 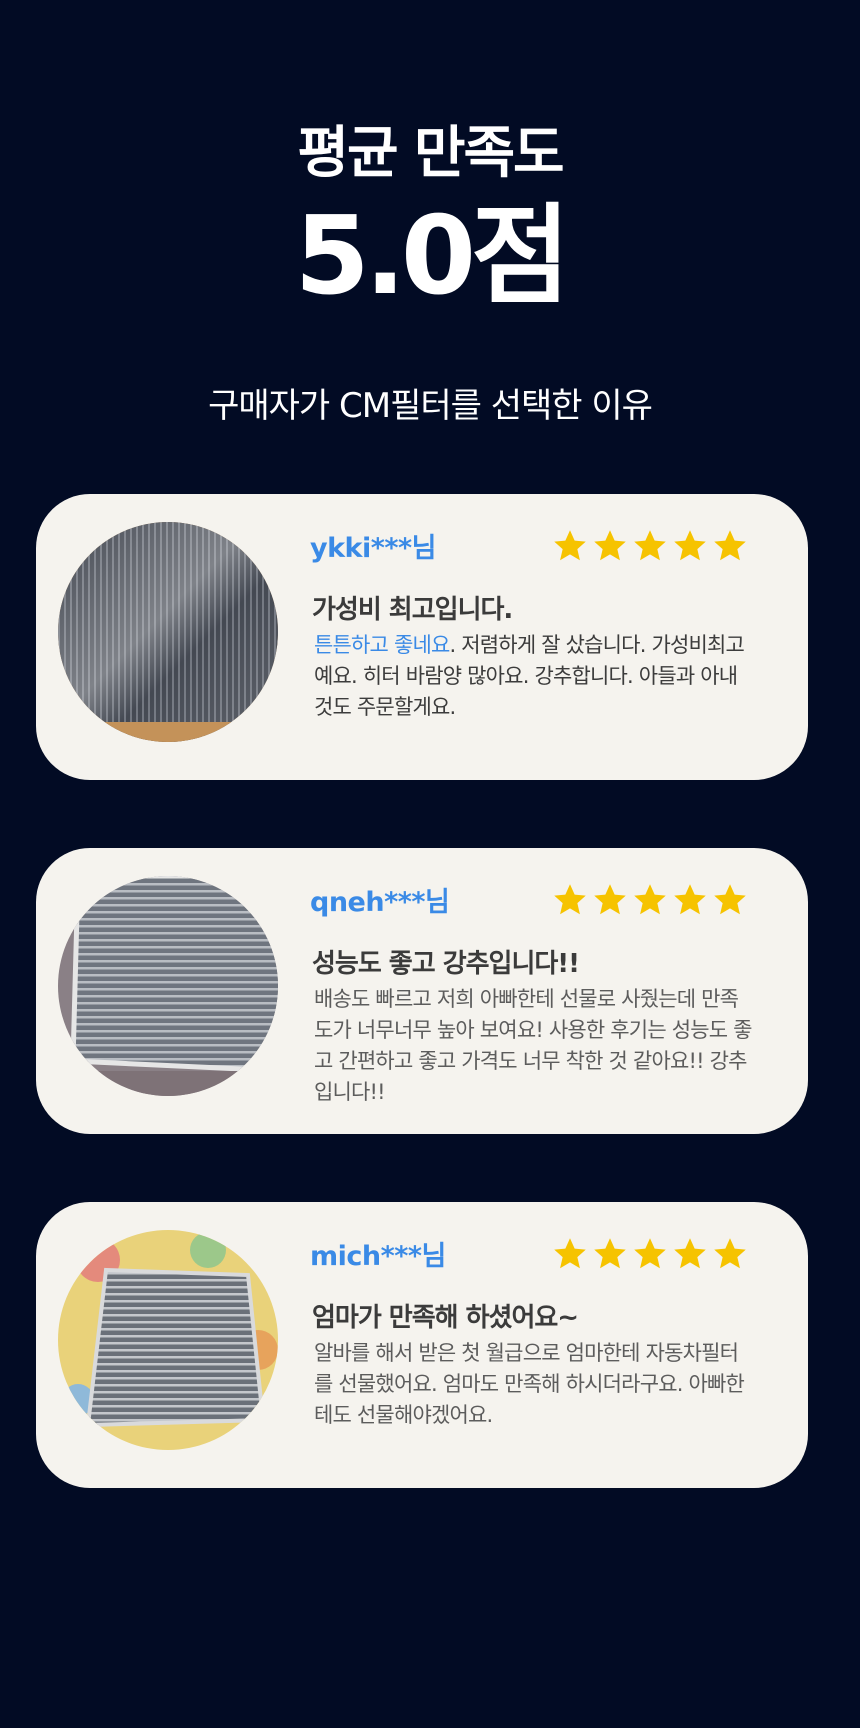 I want to click on review-title: 성능도 좋고 강추입니다!!, so click(x=446, y=964).